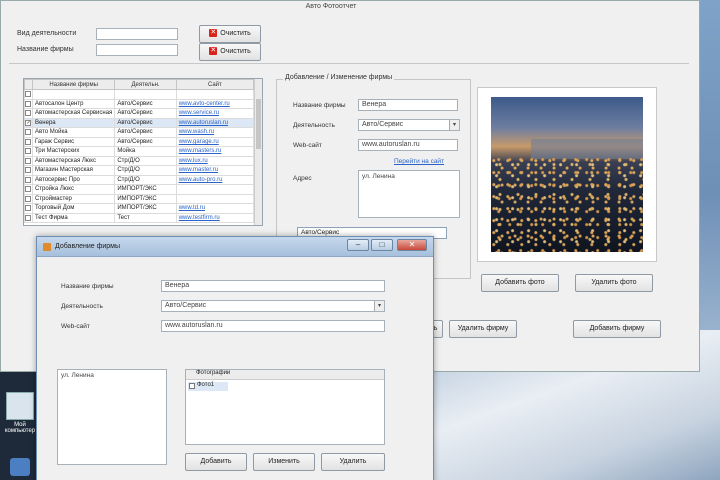  Describe the element at coordinates (87, 286) in the screenshot. I see `dialog-name-label: Название фирмы` at that location.